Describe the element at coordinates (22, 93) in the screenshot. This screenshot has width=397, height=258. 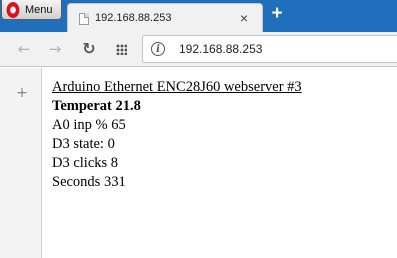
I see `add-panel-icon: +` at that location.